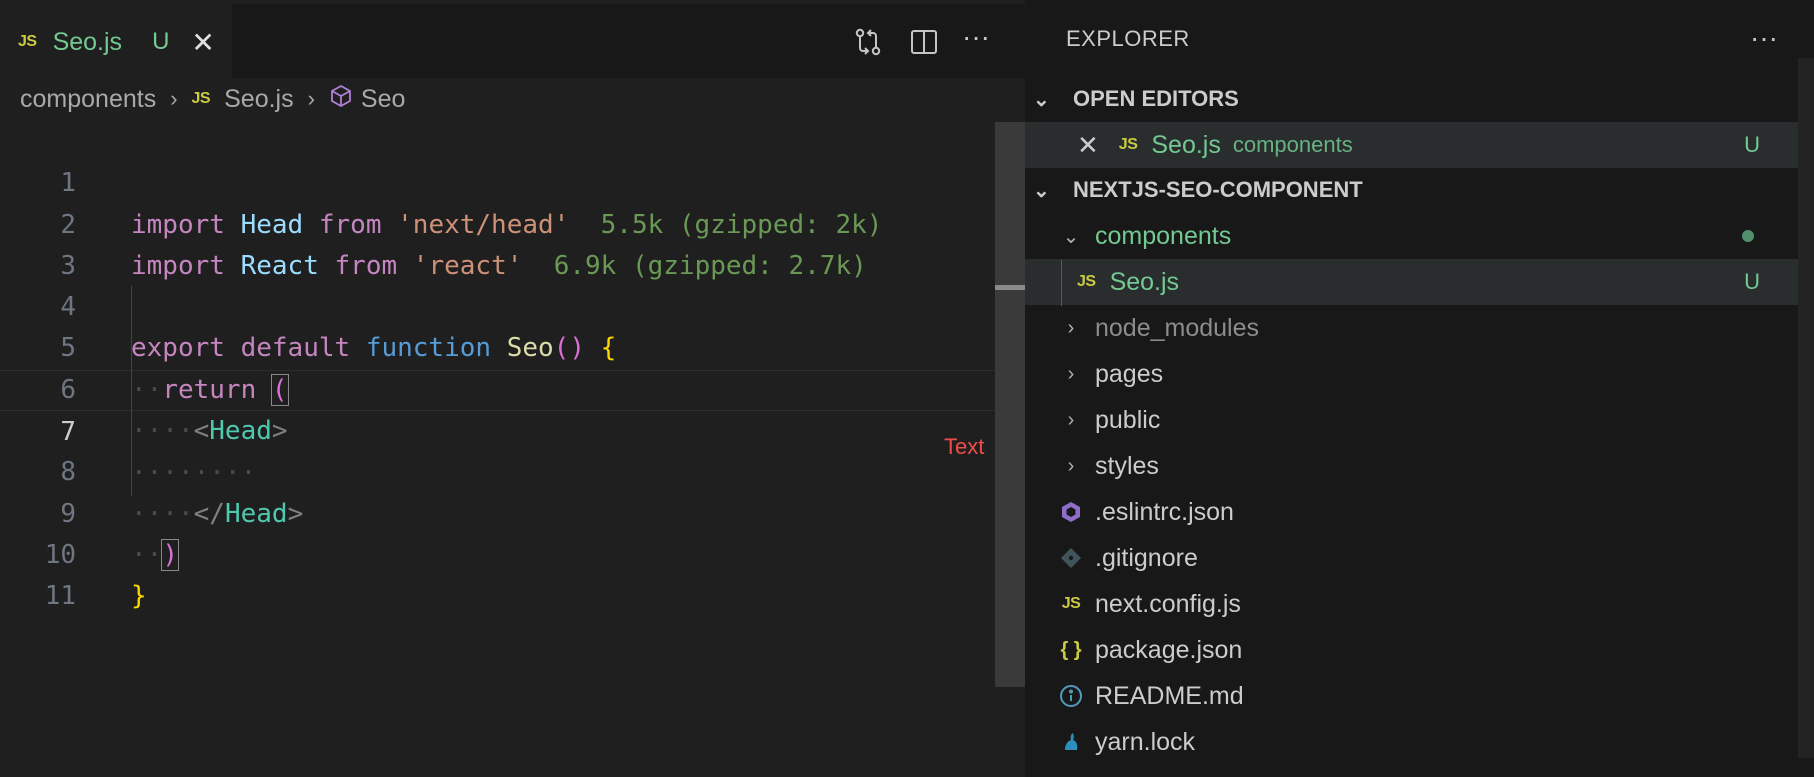 The image size is (1814, 777). Describe the element at coordinates (1129, 373) in the screenshot. I see `folder-label: pages` at that location.